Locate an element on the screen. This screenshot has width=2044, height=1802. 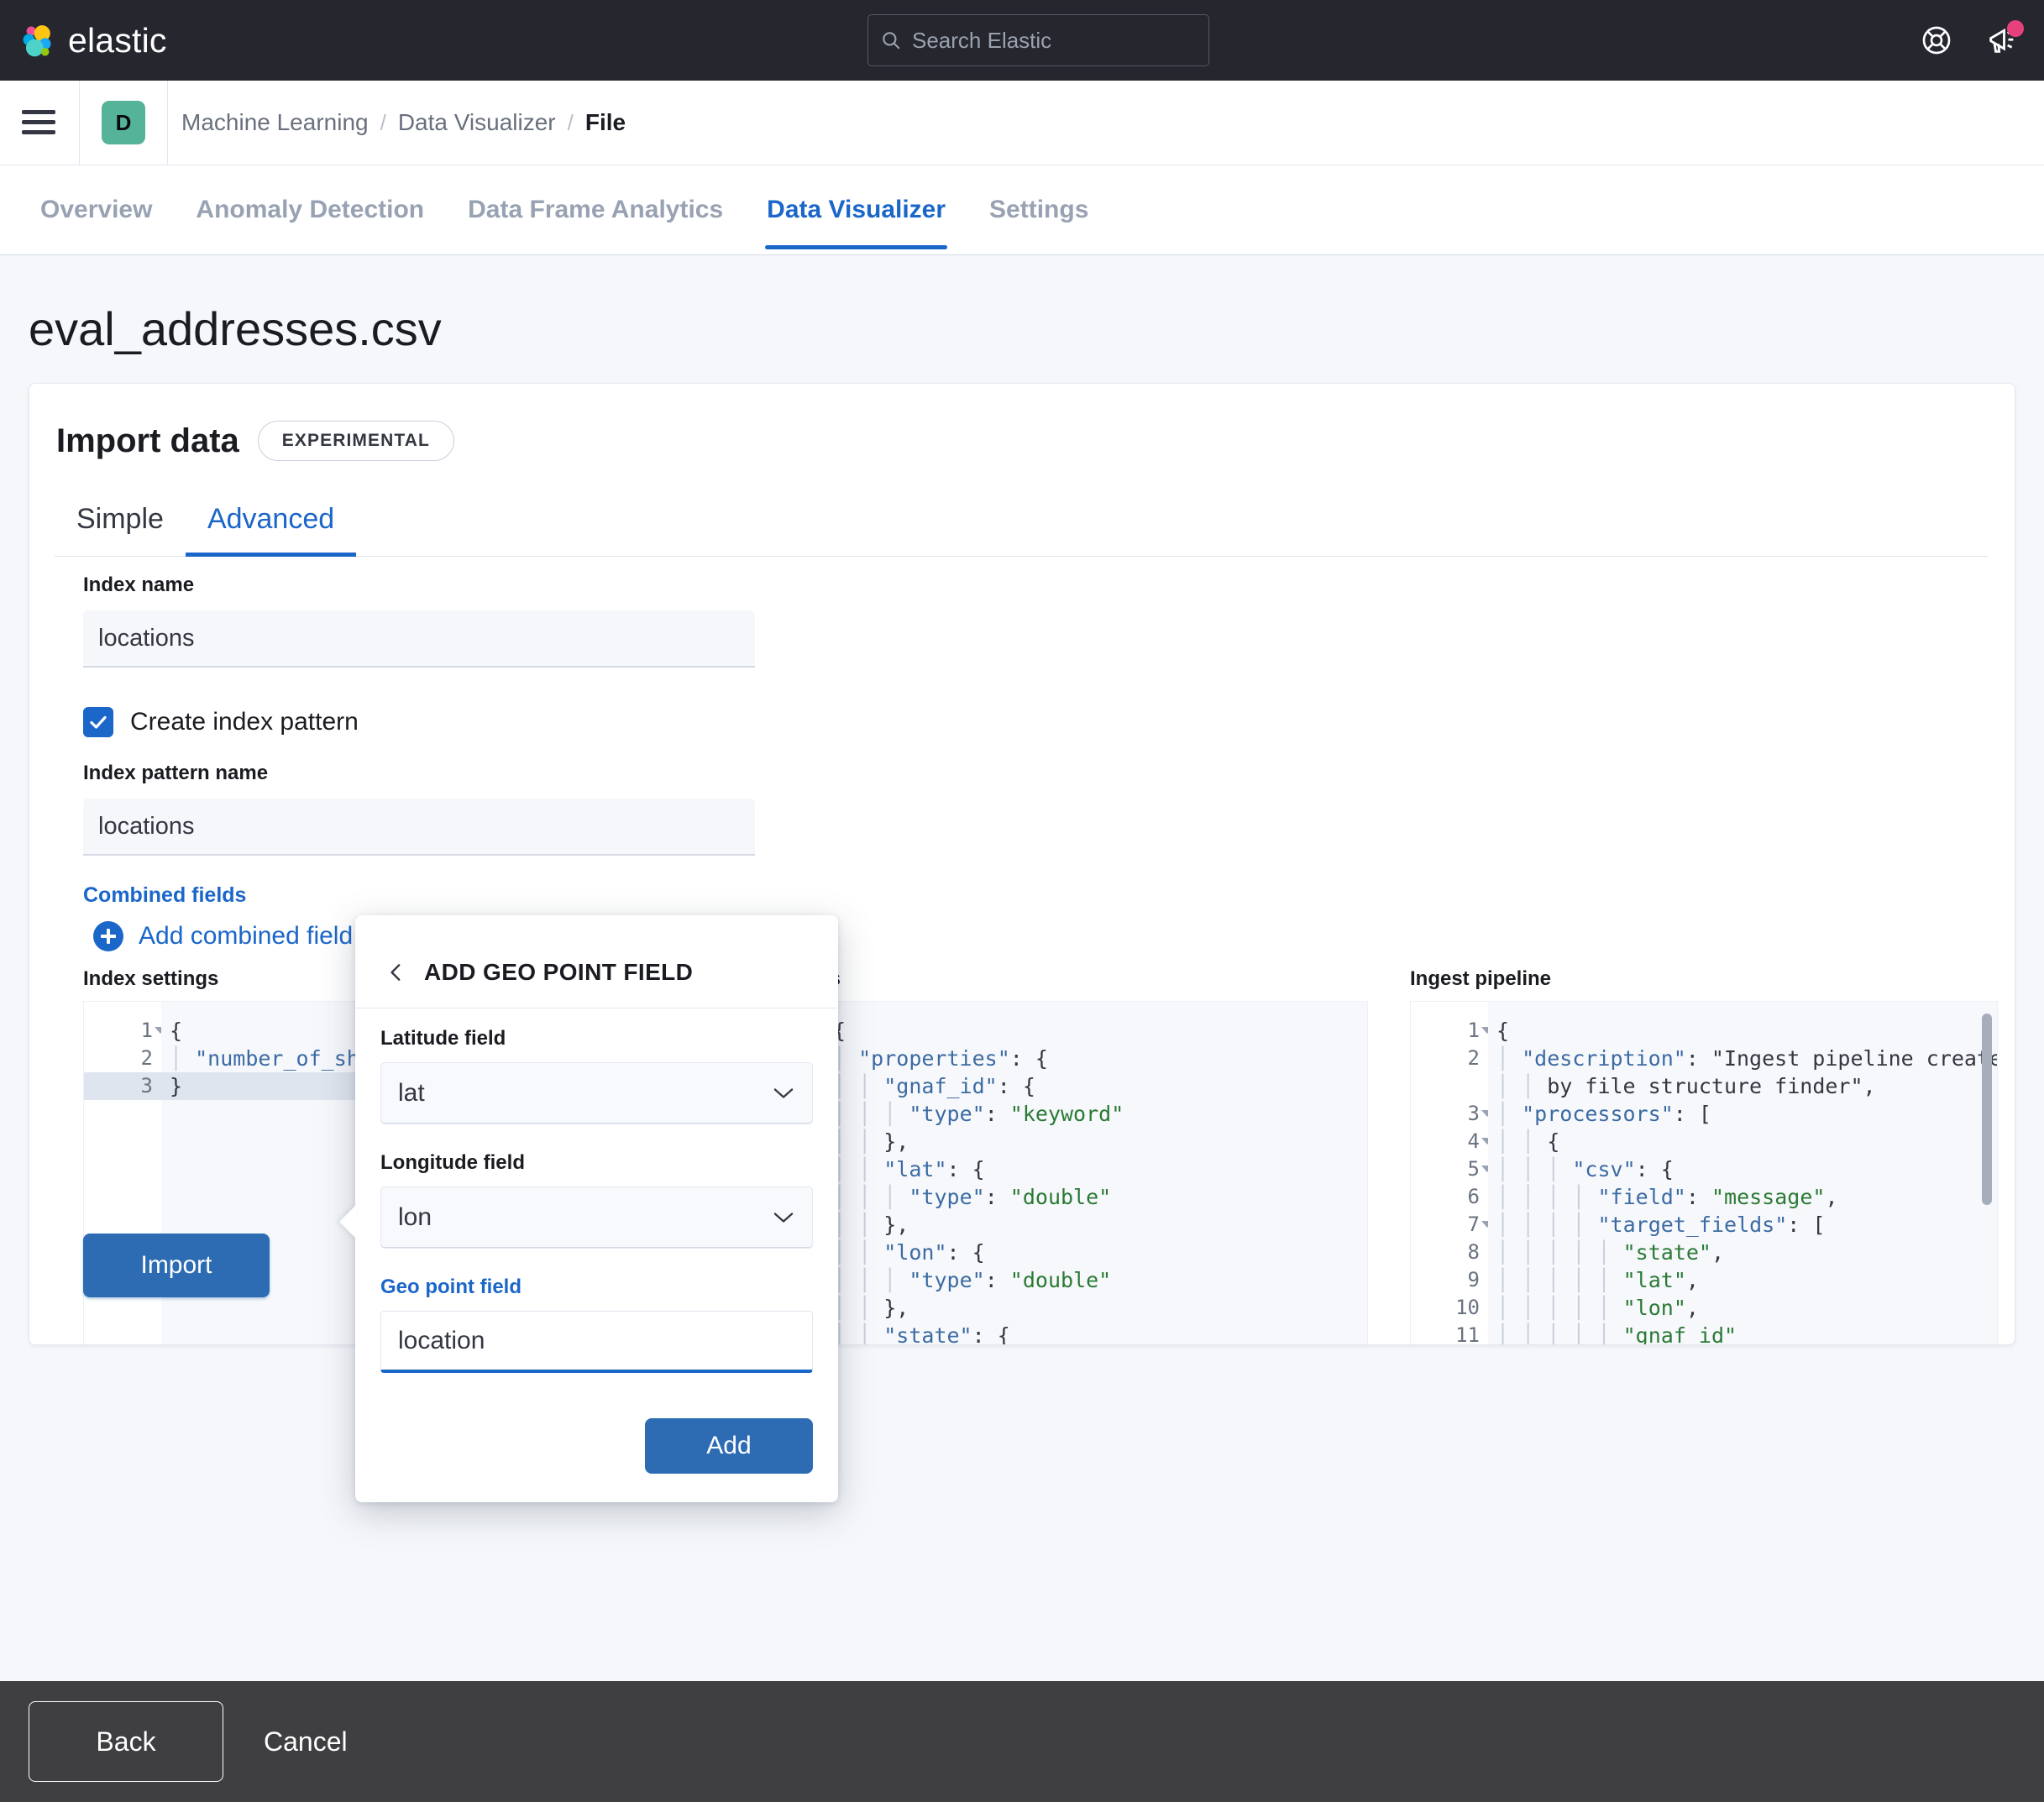
code-line: │ │ by file structure finder", is located at coordinates (1686, 1086).